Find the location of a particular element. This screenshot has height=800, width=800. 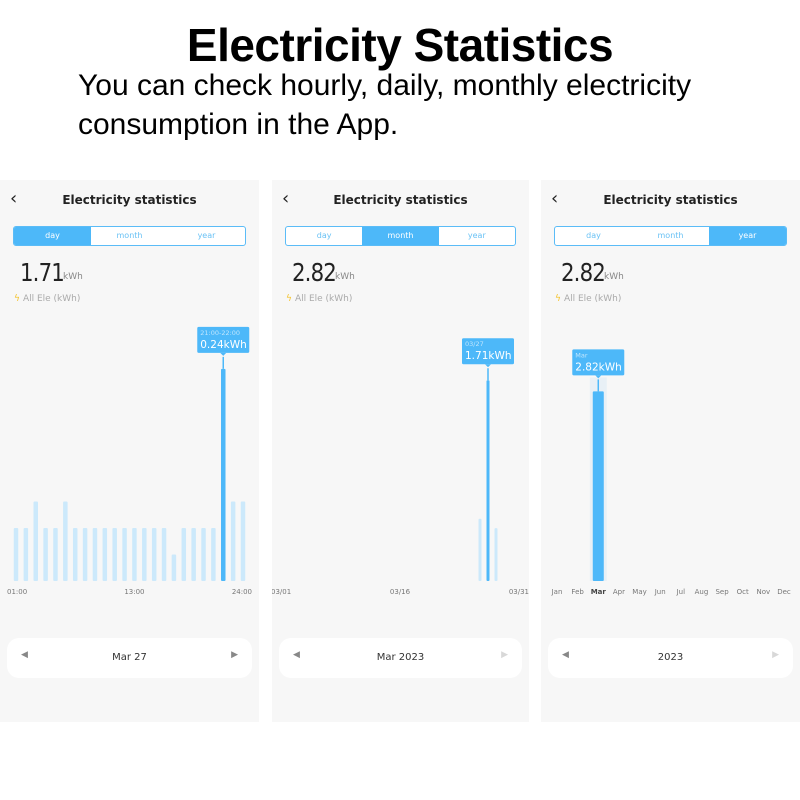

tooltip-label: 21:00-22:00 is located at coordinates (220, 333).